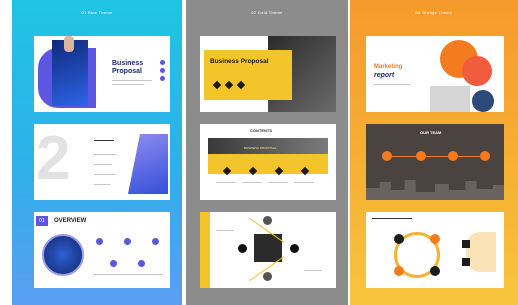 This screenshot has width=518, height=305. What do you see at coordinates (70, 221) in the screenshot?
I see `overview-title: OVERVIEW` at bounding box center [70, 221].